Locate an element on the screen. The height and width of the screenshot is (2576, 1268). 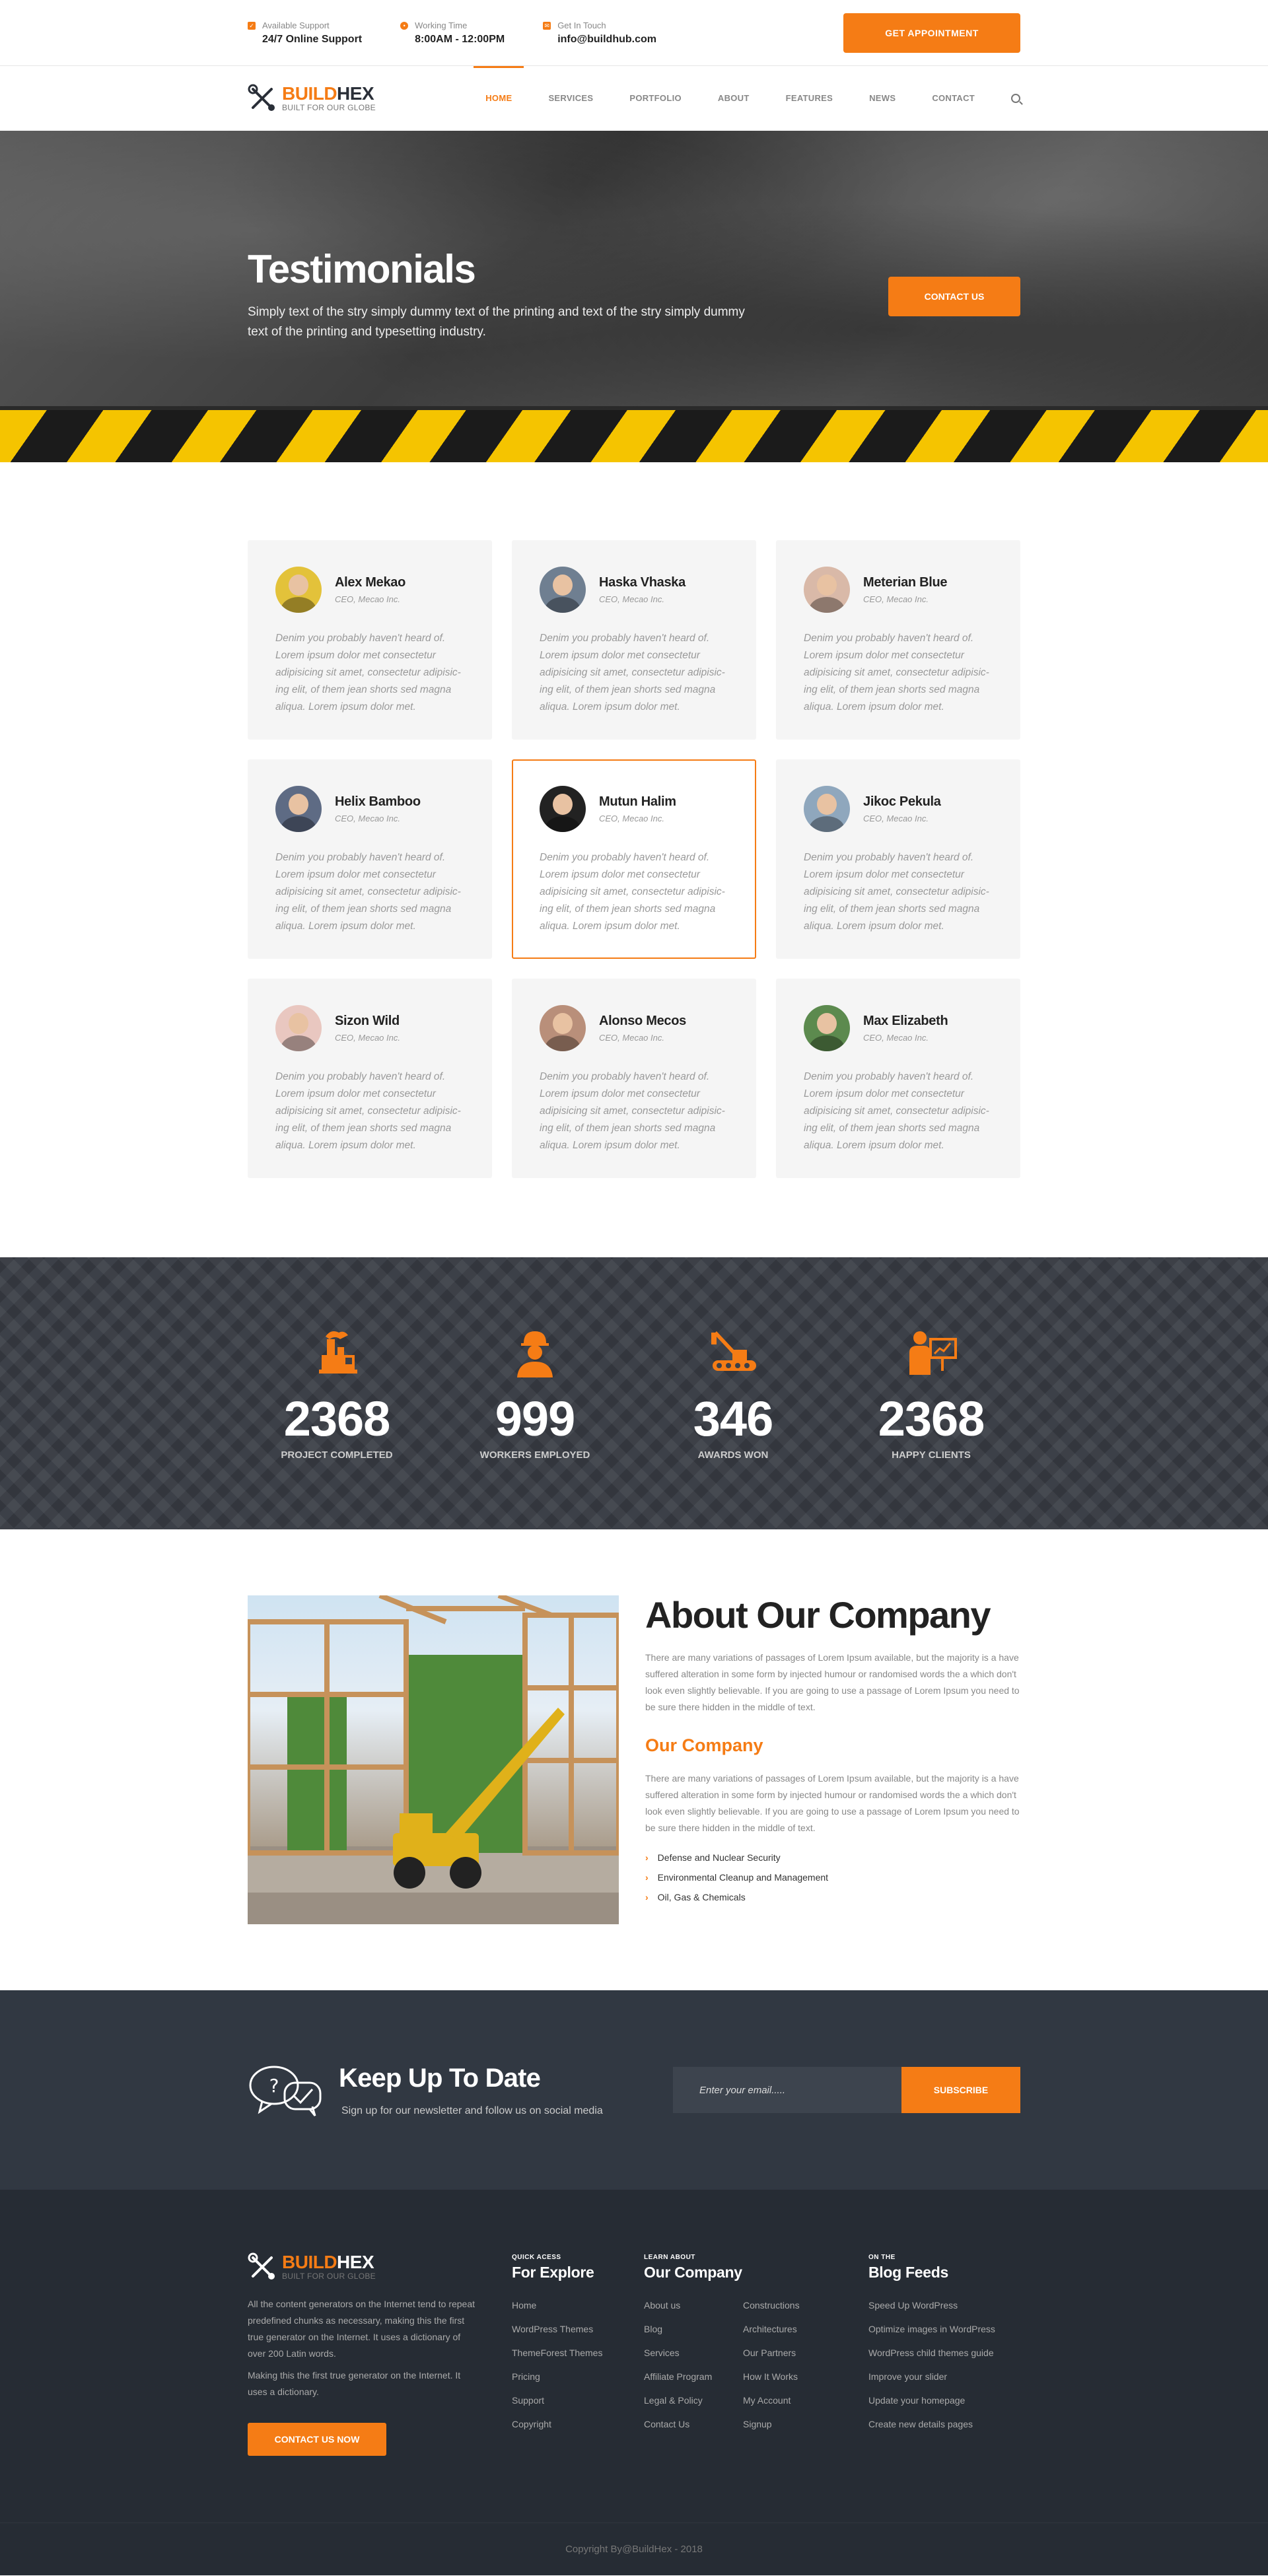
stat-label: PROJECT COMPLETED is located at coordinates (337, 1455).